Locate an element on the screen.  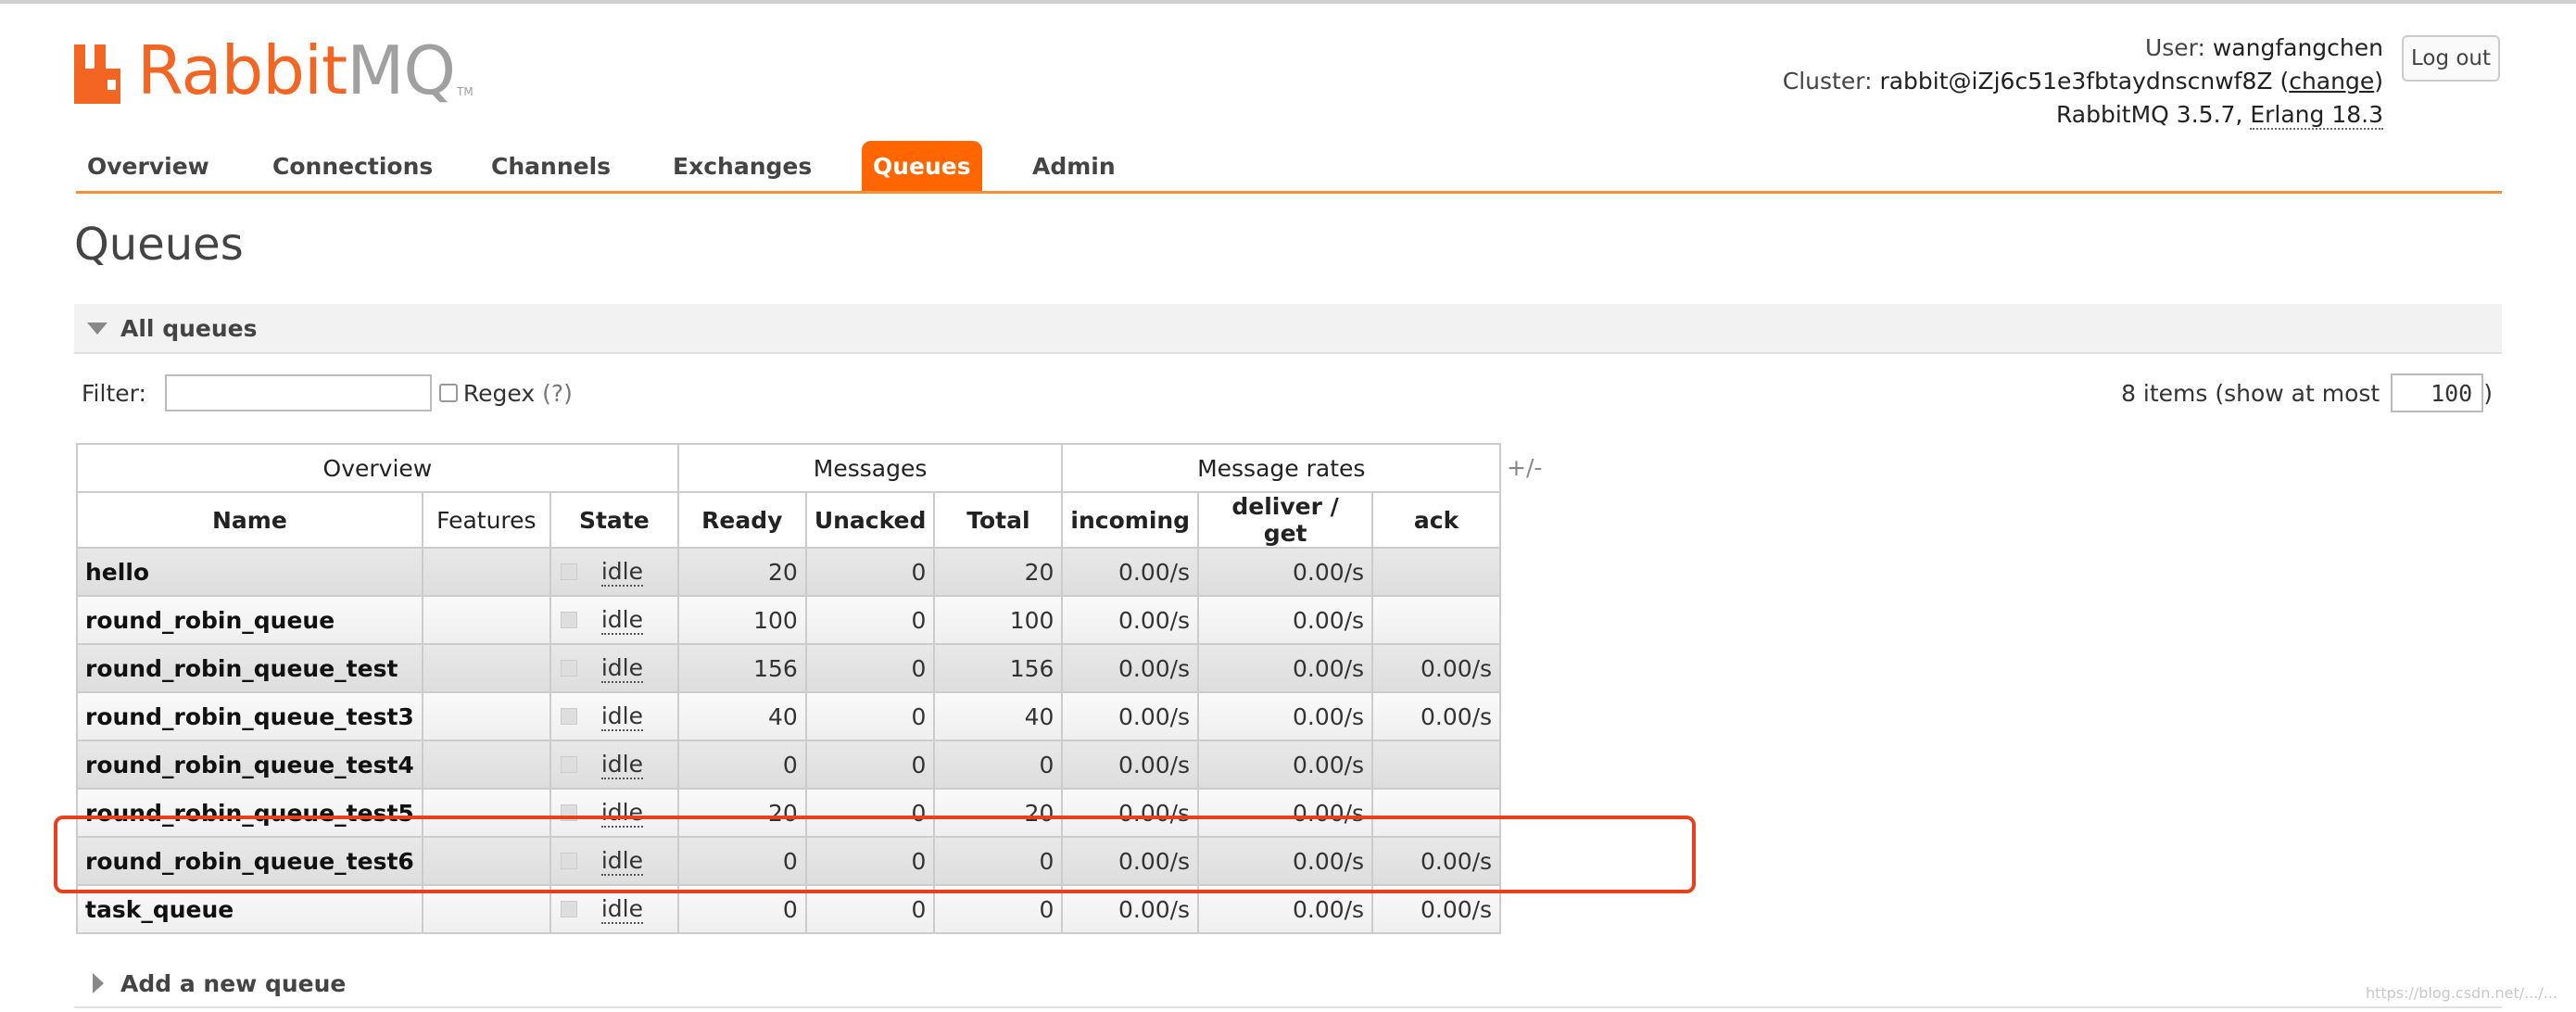
queue-name: round_robin_queue_test5 is located at coordinates (250, 813).